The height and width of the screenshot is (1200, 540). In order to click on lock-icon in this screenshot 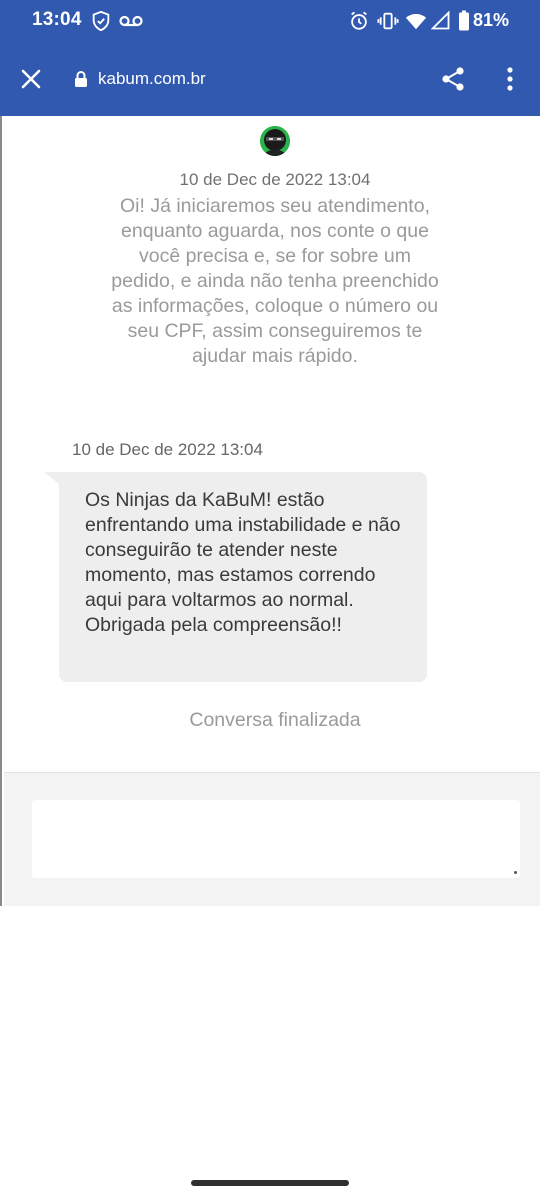, I will do `click(81, 79)`.